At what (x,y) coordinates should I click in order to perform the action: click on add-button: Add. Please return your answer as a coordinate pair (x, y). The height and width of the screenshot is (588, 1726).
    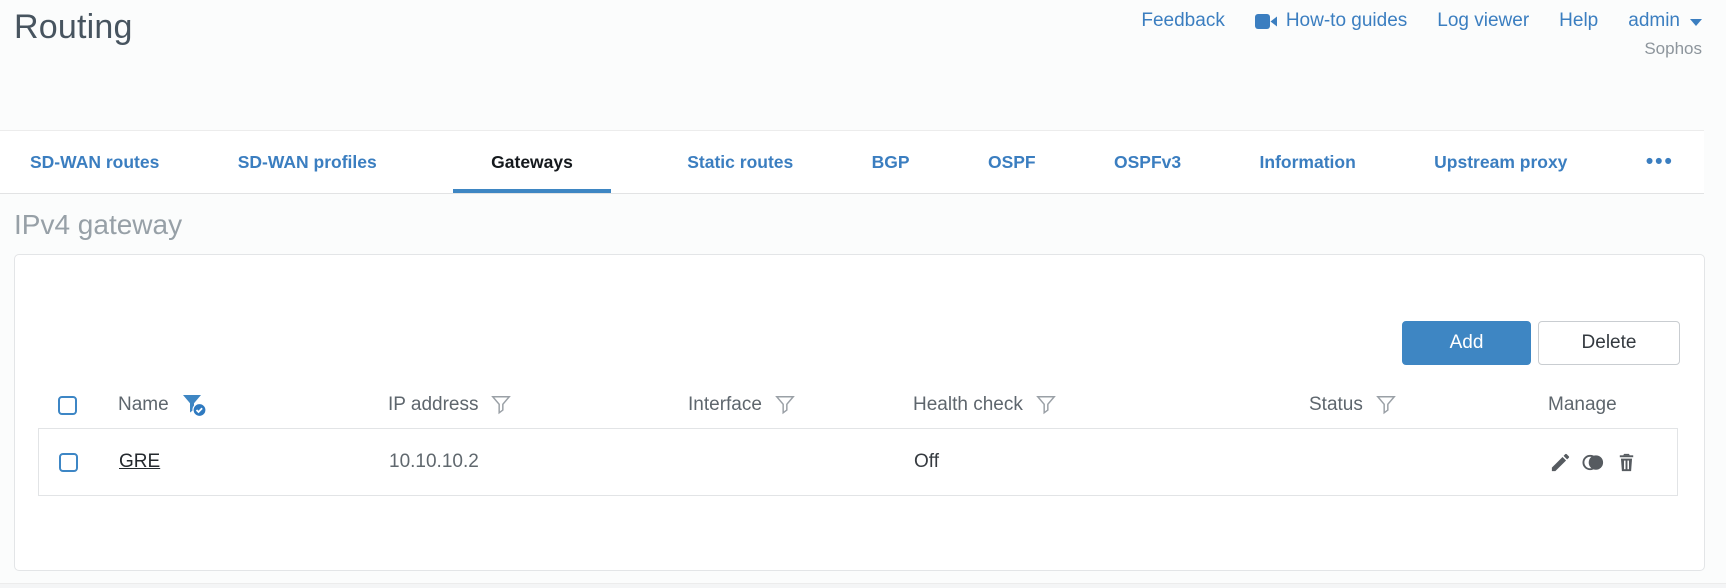
    Looking at the image, I should click on (1466, 343).